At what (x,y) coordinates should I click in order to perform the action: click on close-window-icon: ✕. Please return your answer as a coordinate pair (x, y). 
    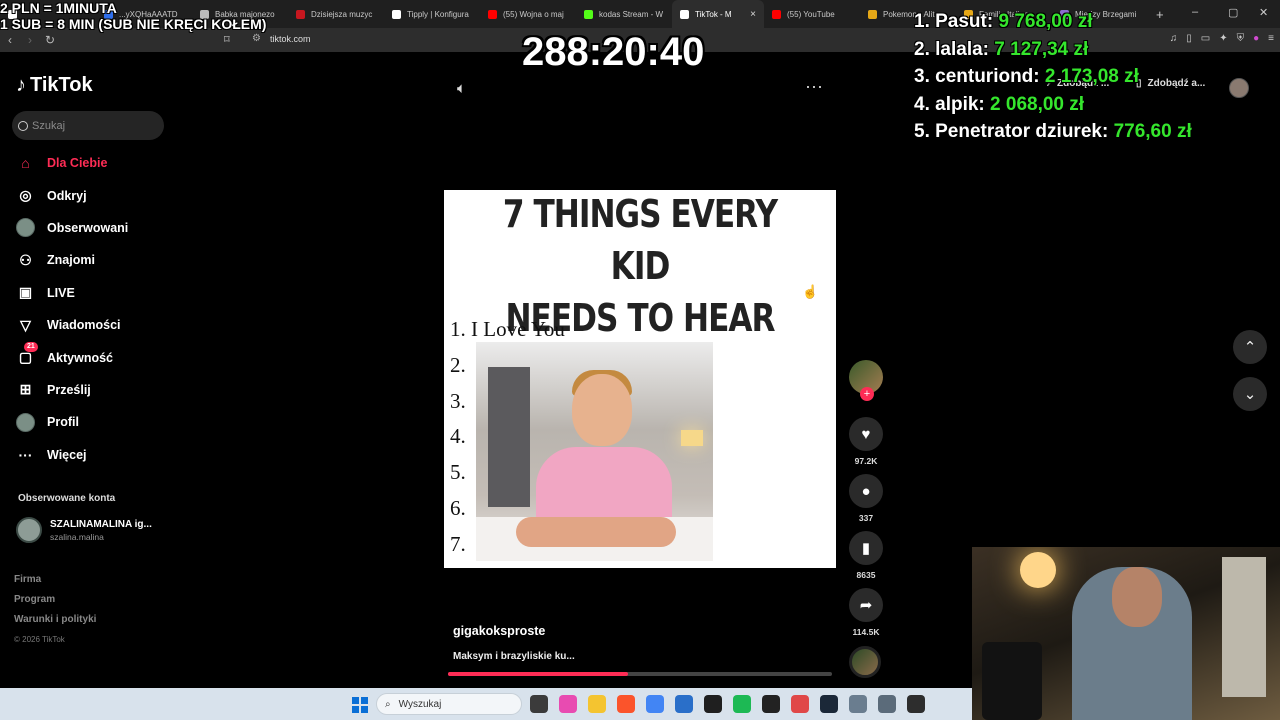
    Looking at the image, I should click on (1263, 12).